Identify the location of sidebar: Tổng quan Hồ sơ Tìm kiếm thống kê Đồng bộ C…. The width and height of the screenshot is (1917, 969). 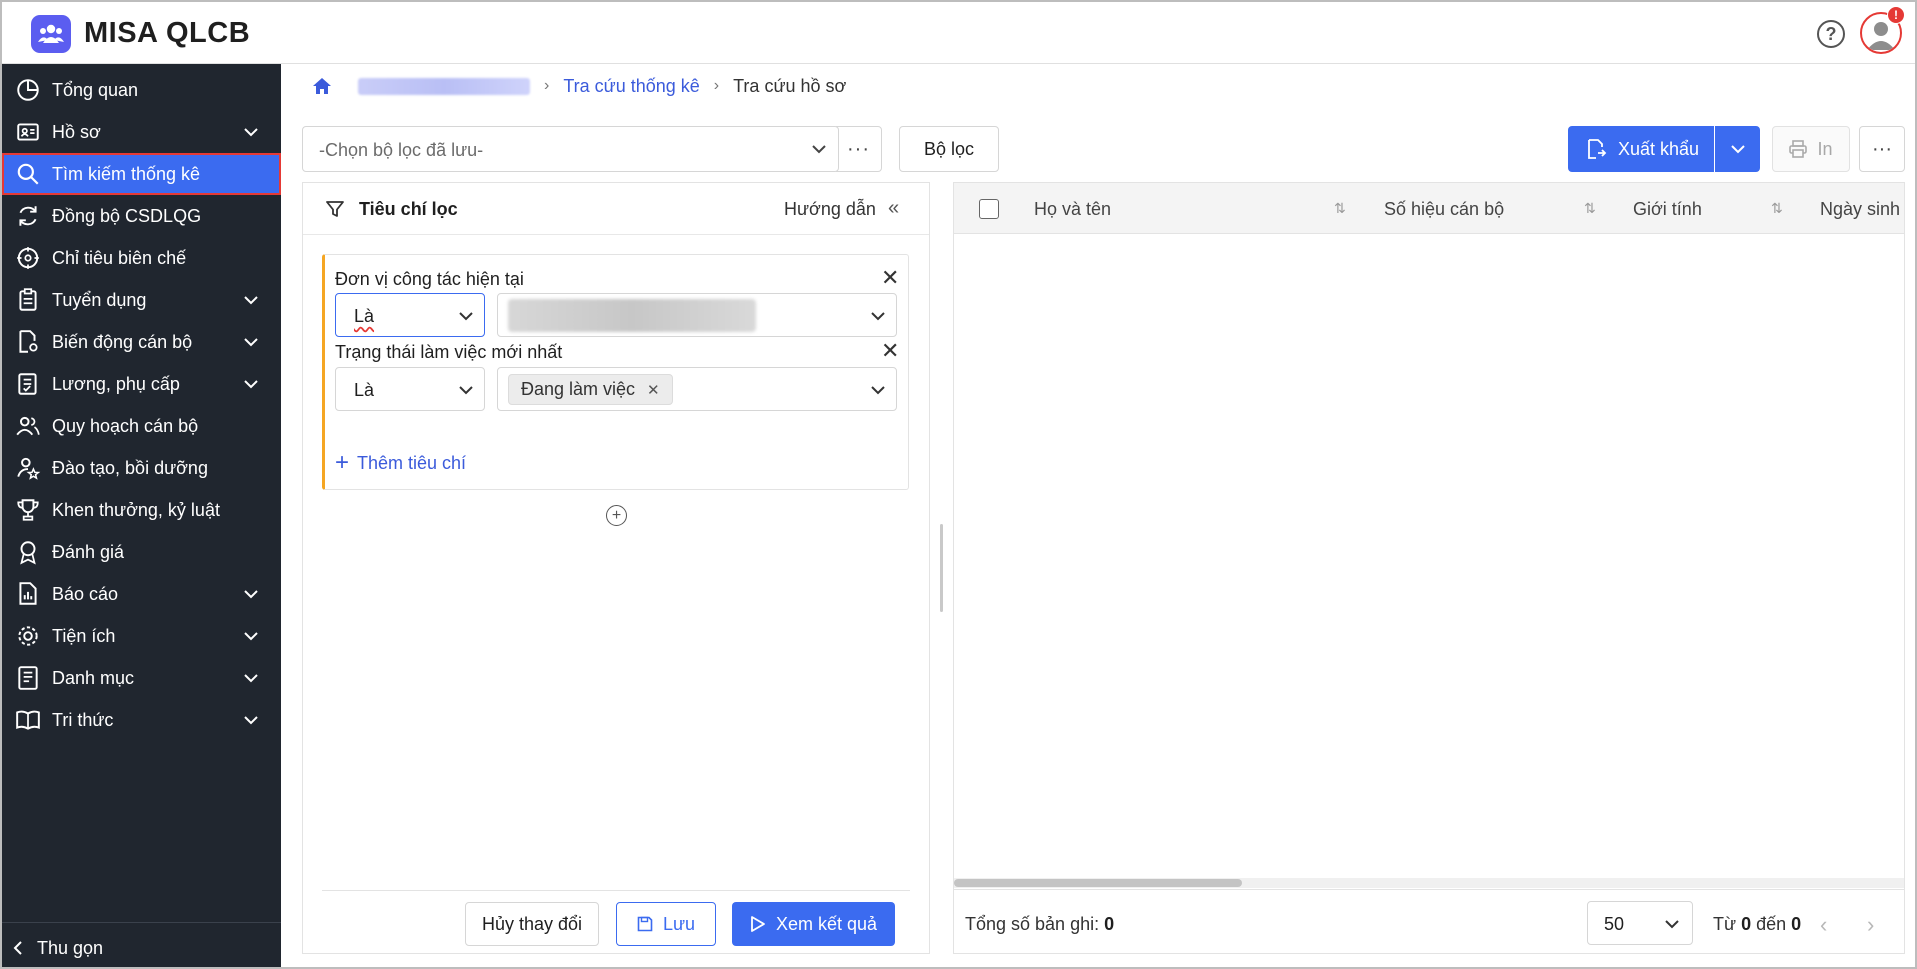
(141, 515).